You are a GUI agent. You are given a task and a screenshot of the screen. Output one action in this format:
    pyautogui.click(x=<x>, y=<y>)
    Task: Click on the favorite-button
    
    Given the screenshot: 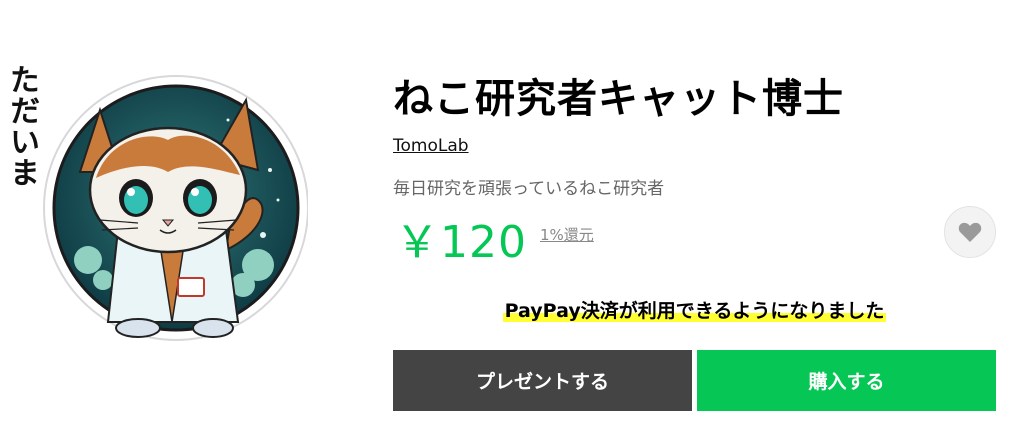 What is the action you would take?
    pyautogui.click(x=970, y=232)
    